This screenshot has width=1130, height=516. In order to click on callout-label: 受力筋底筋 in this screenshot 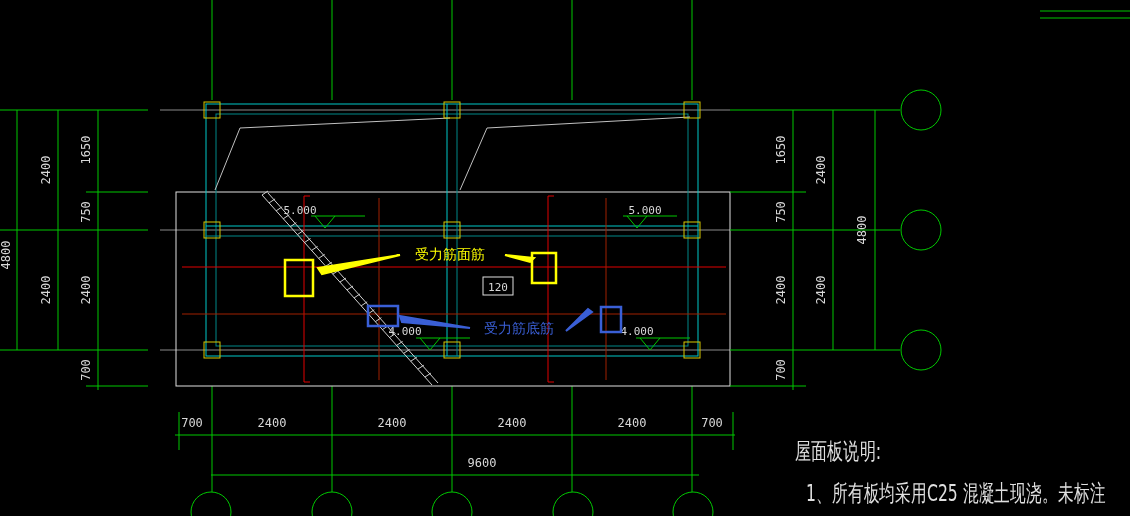, I will do `click(519, 328)`.